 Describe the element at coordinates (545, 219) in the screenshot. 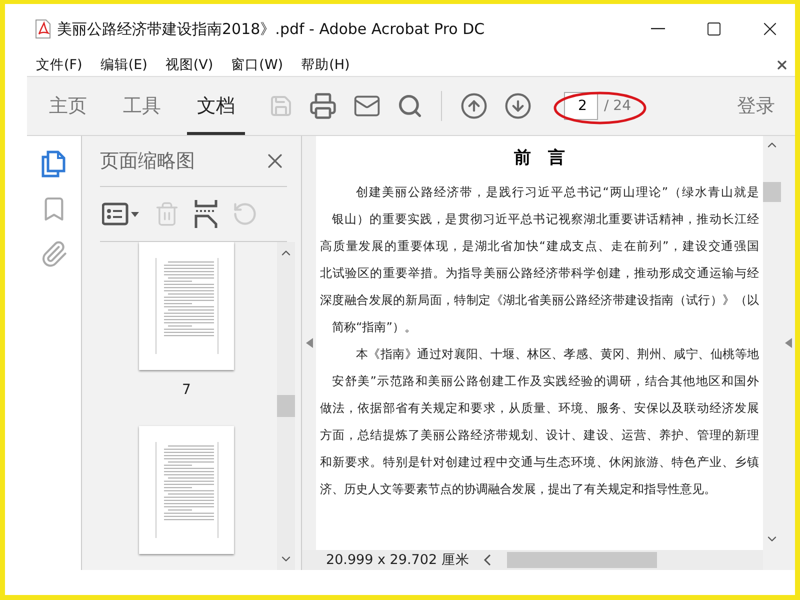

I see `text-line: 银山）的重要实践，是贯彻习近平总书记视察湖北重要讲话精神，推动长江经` at that location.